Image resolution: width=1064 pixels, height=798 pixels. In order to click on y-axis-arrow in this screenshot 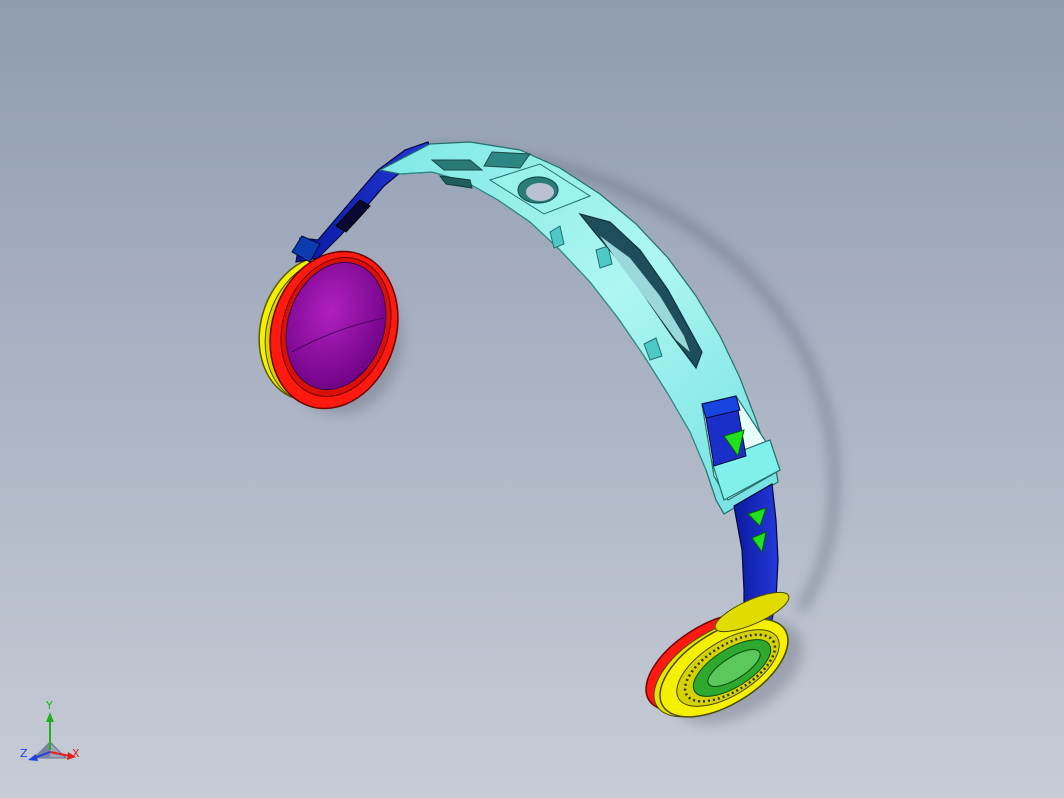, I will do `click(50, 717)`.